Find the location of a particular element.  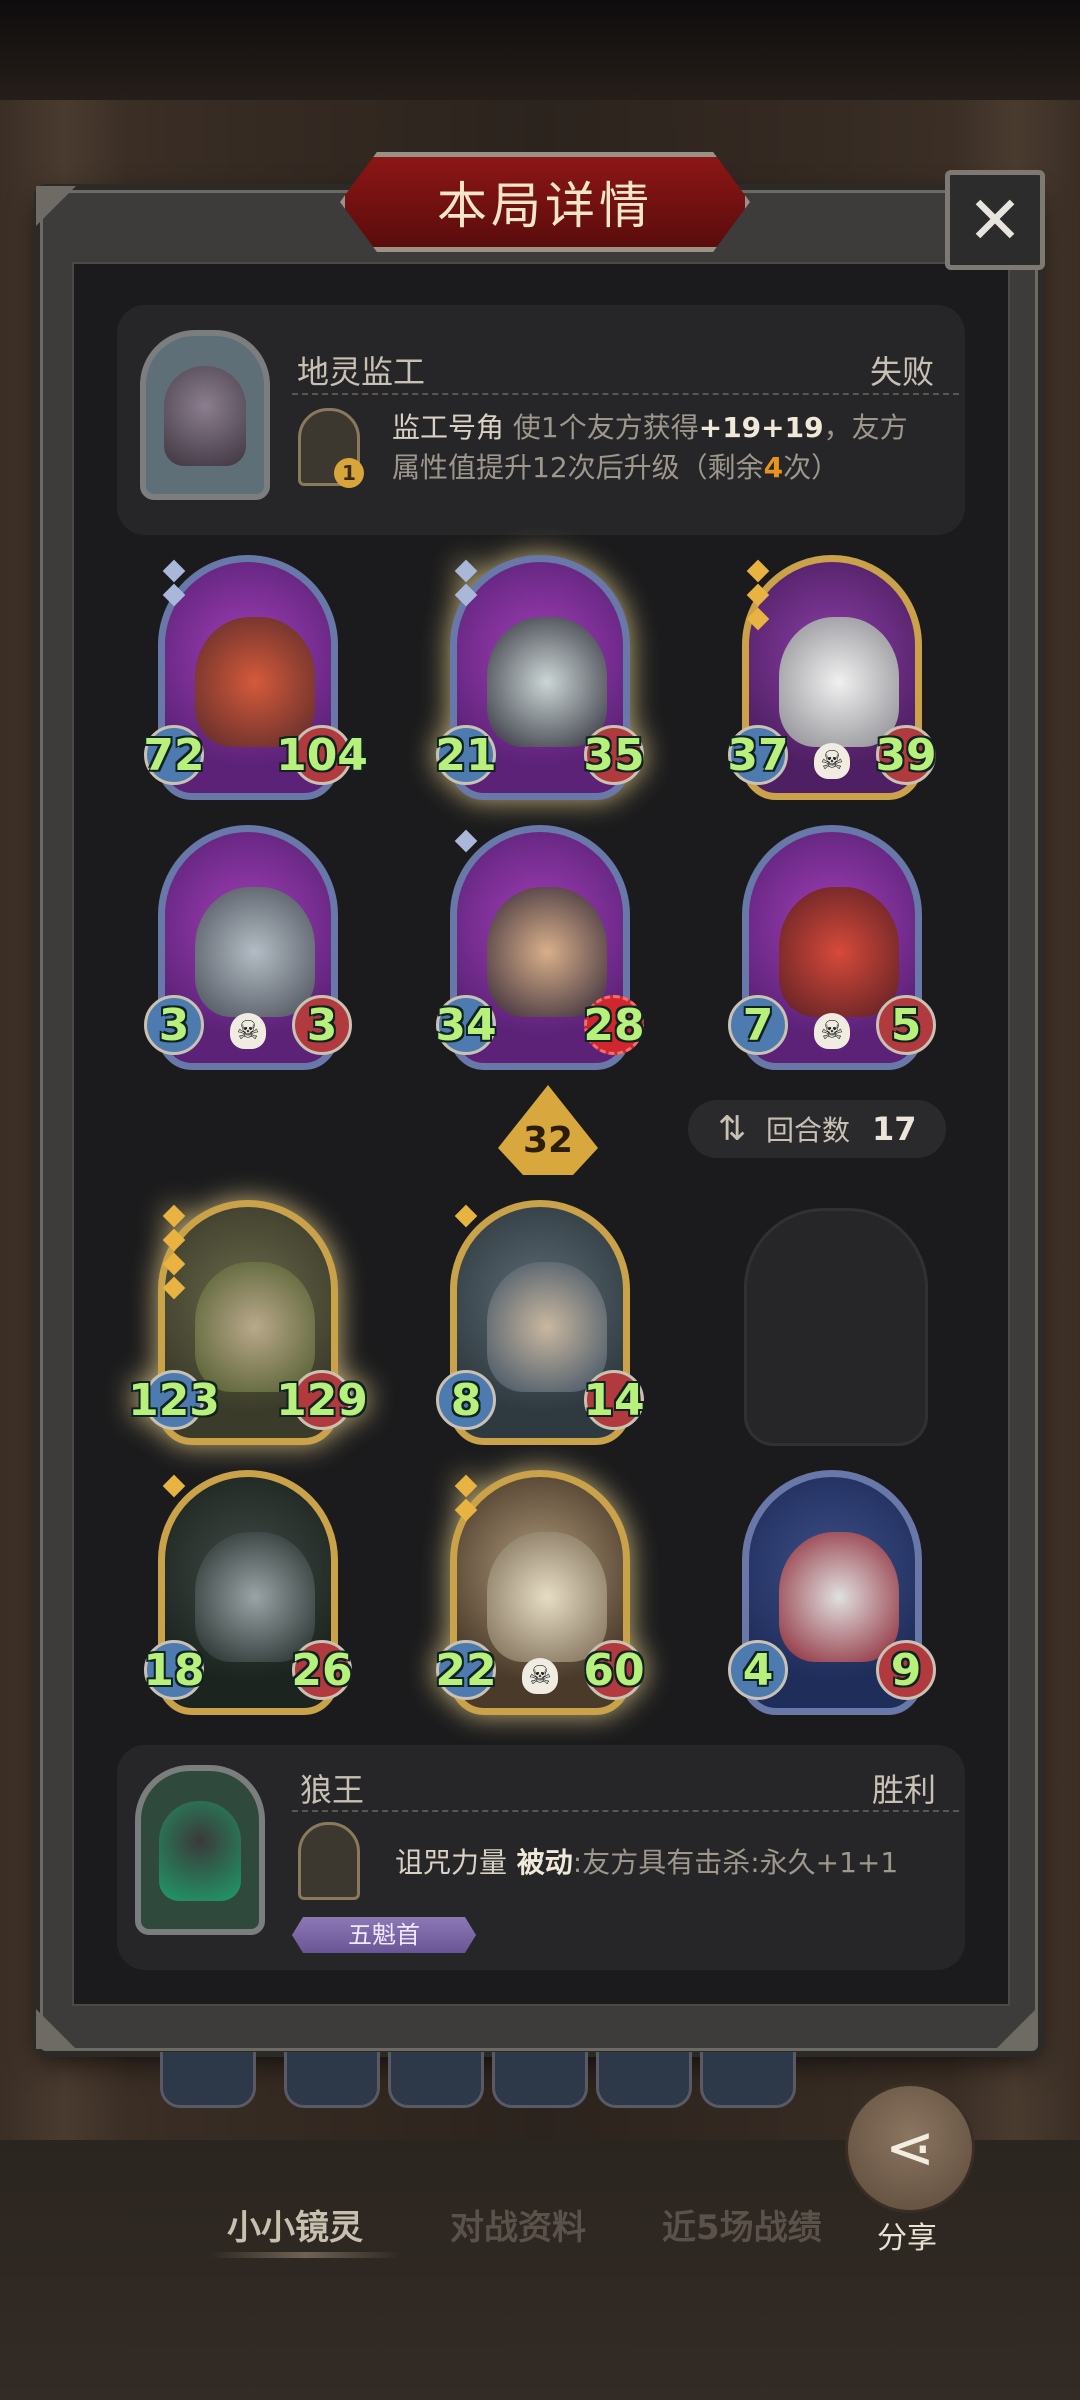

opponent-skill-name: 监工号角 is located at coordinates (448, 427).